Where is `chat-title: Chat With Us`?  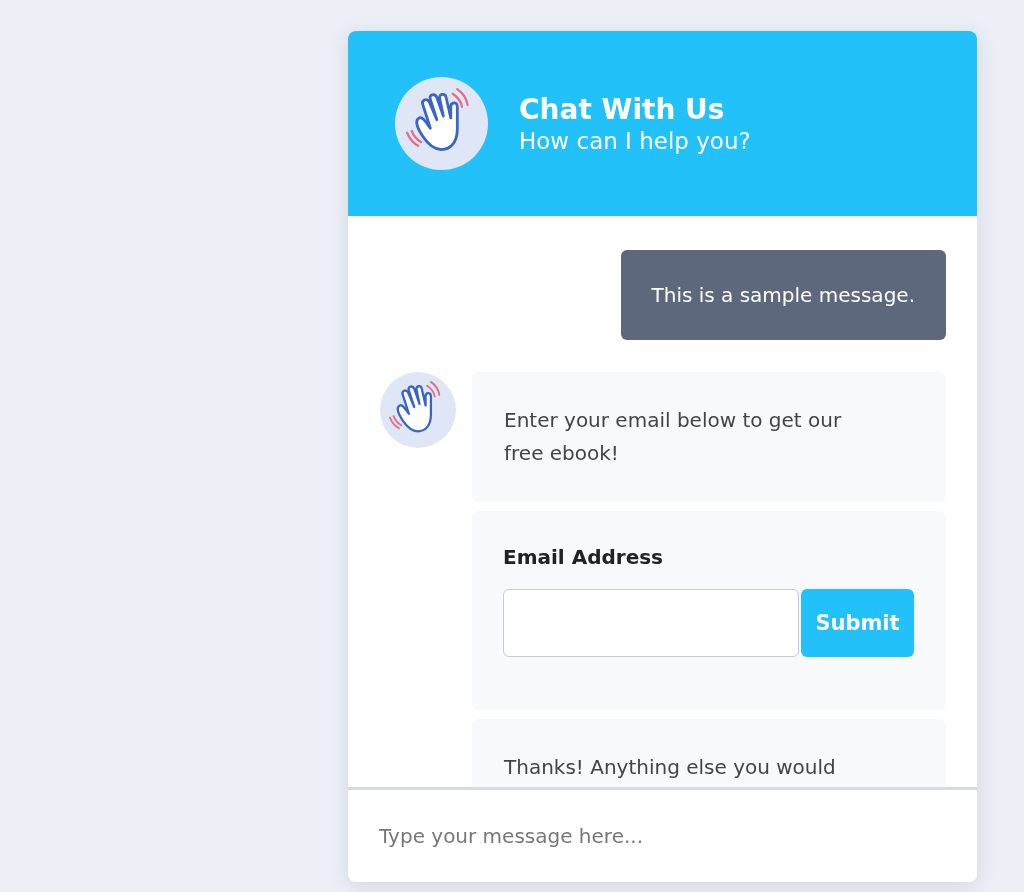
chat-title: Chat With Us is located at coordinates (622, 109).